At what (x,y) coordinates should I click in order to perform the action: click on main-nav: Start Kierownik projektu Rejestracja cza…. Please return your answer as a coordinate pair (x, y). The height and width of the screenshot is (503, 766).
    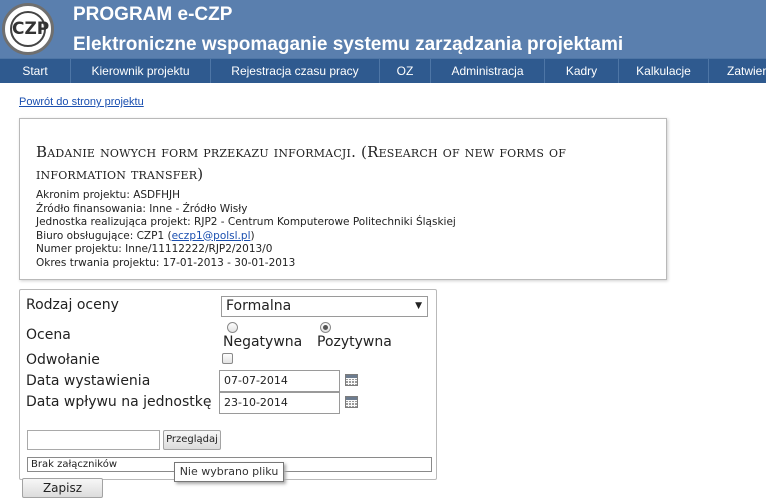
    Looking at the image, I should click on (383, 70).